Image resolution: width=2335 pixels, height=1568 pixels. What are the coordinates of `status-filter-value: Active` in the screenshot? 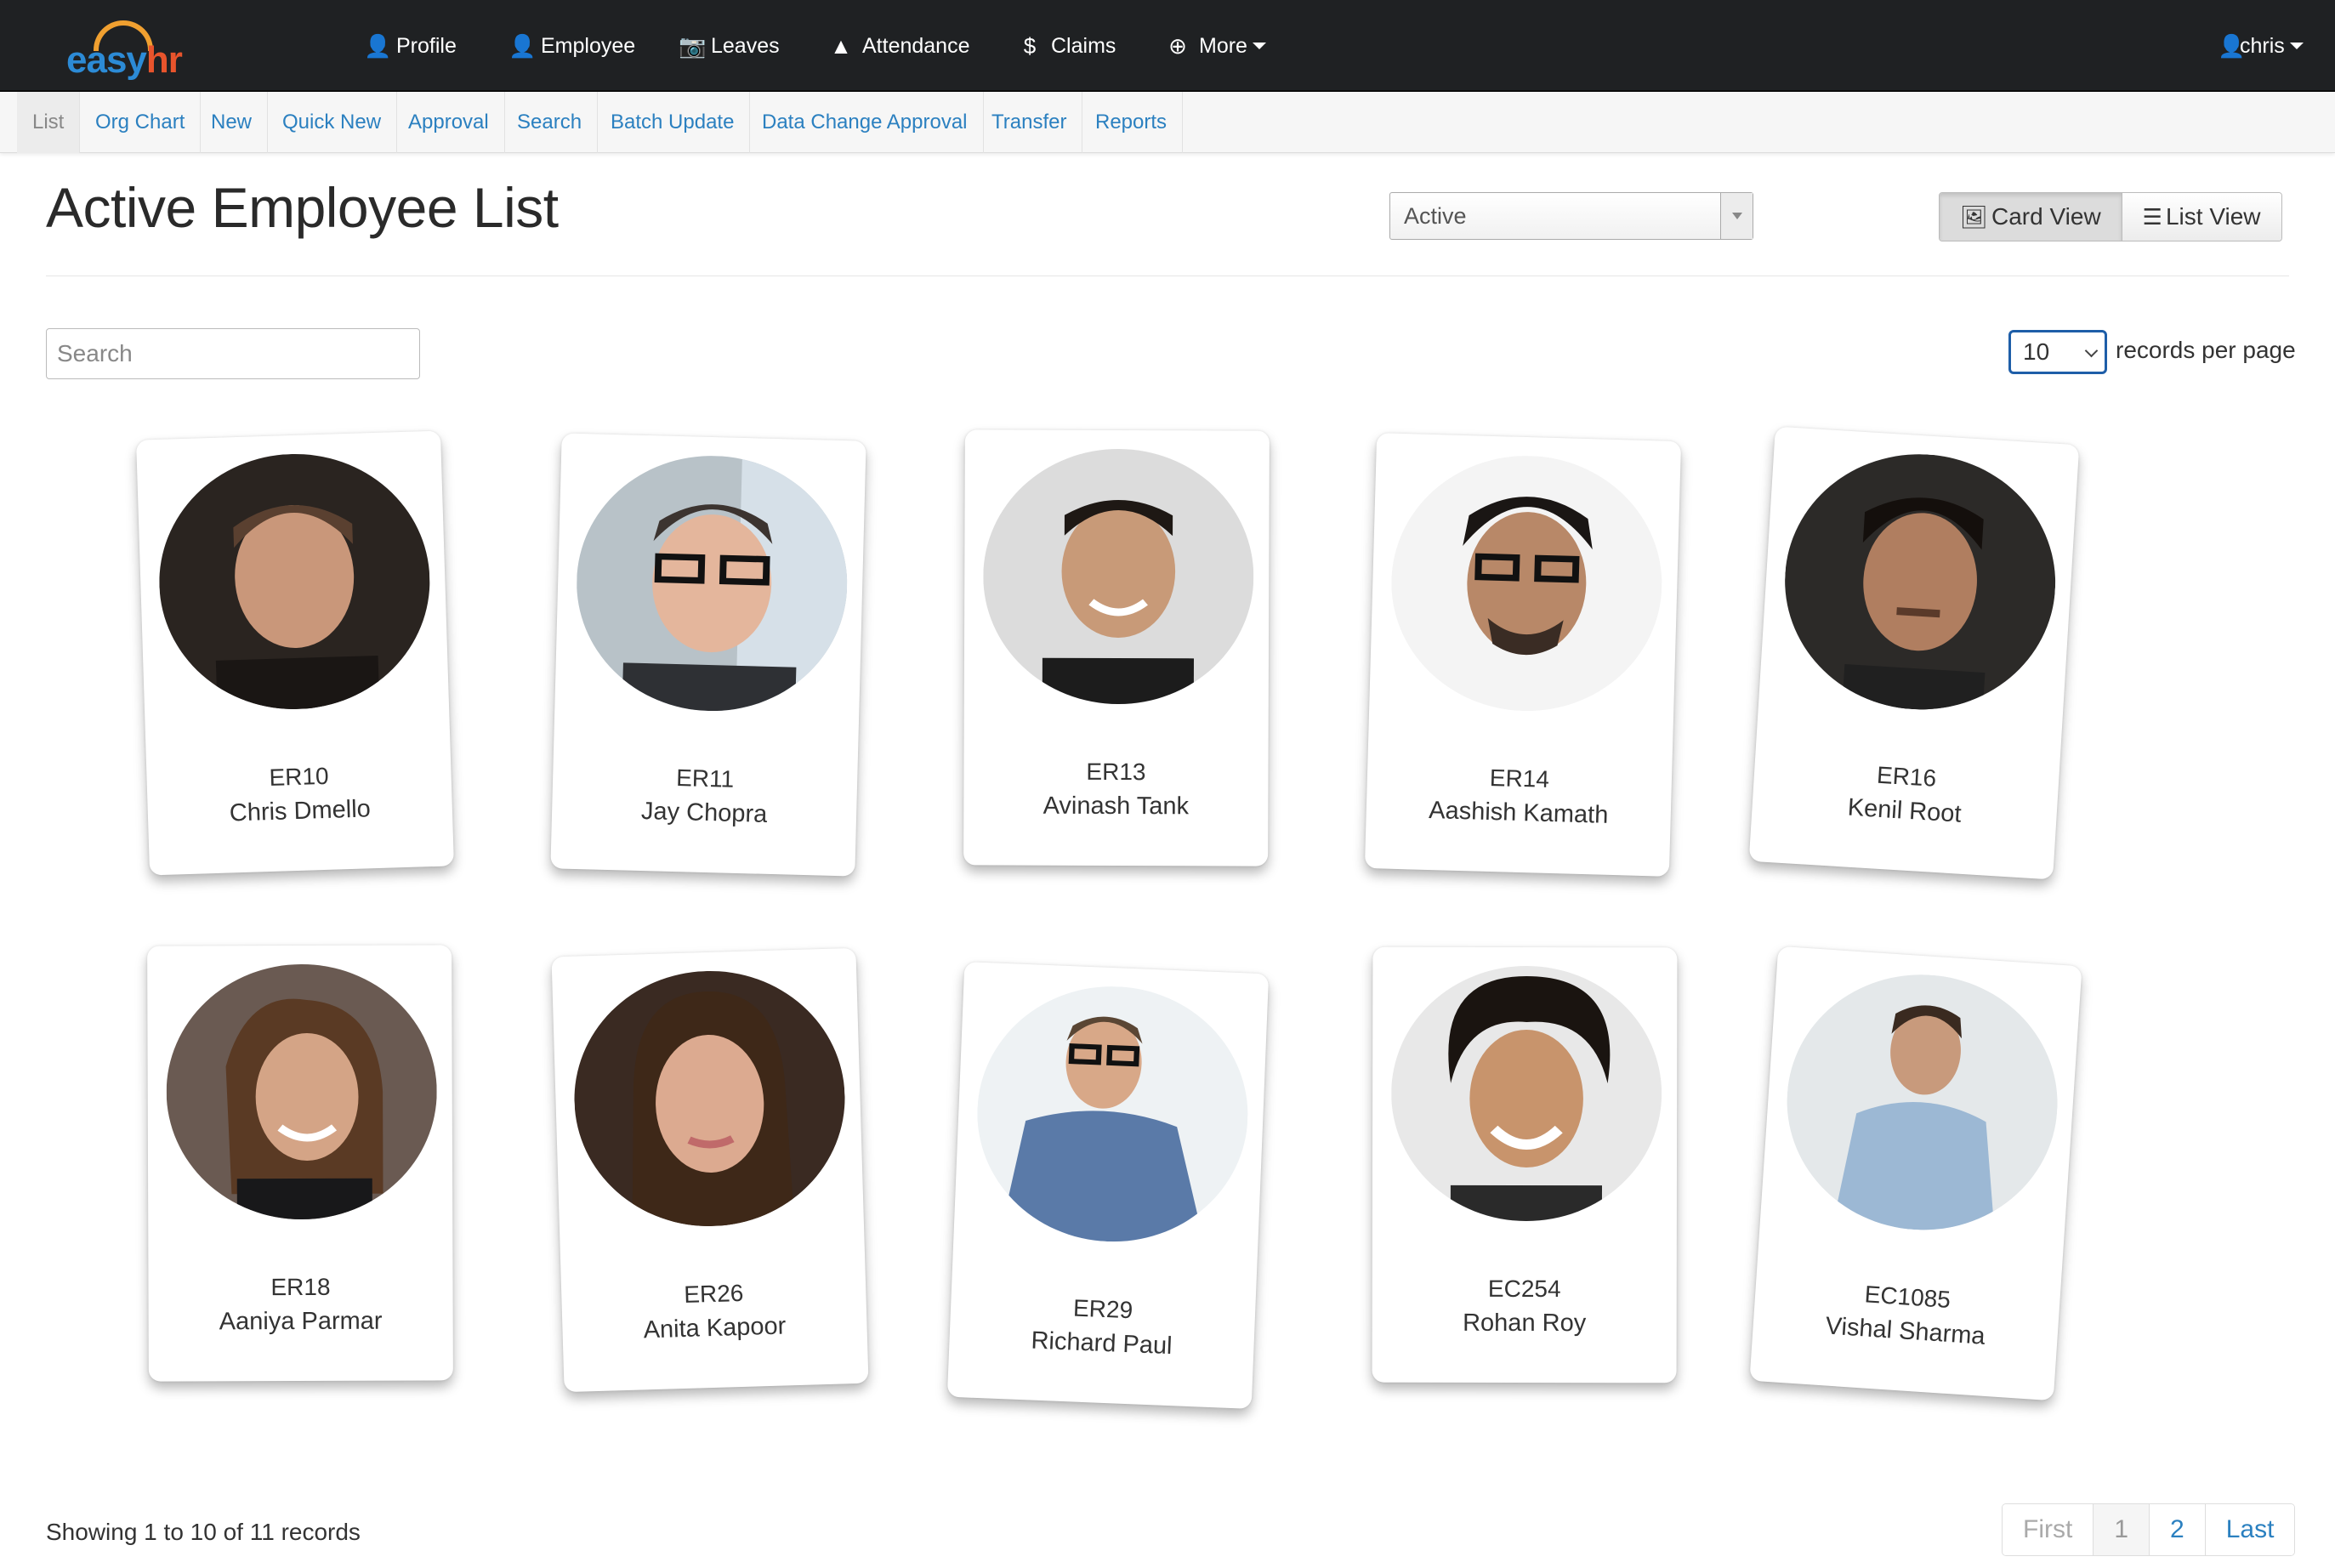 It's located at (1435, 216).